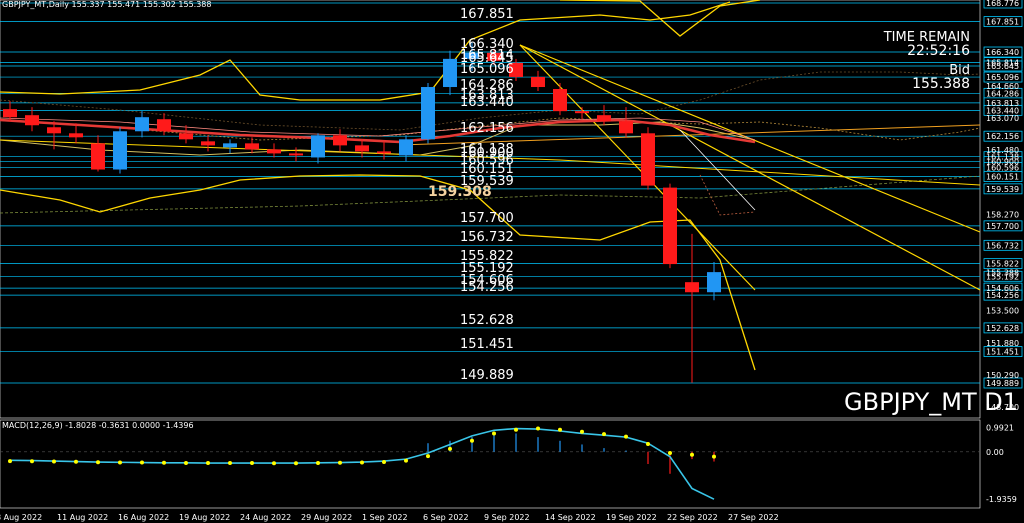 The height and width of the screenshot is (523, 1024). I want to click on symbol-label: GBPJPY_MT D1, so click(931, 402).